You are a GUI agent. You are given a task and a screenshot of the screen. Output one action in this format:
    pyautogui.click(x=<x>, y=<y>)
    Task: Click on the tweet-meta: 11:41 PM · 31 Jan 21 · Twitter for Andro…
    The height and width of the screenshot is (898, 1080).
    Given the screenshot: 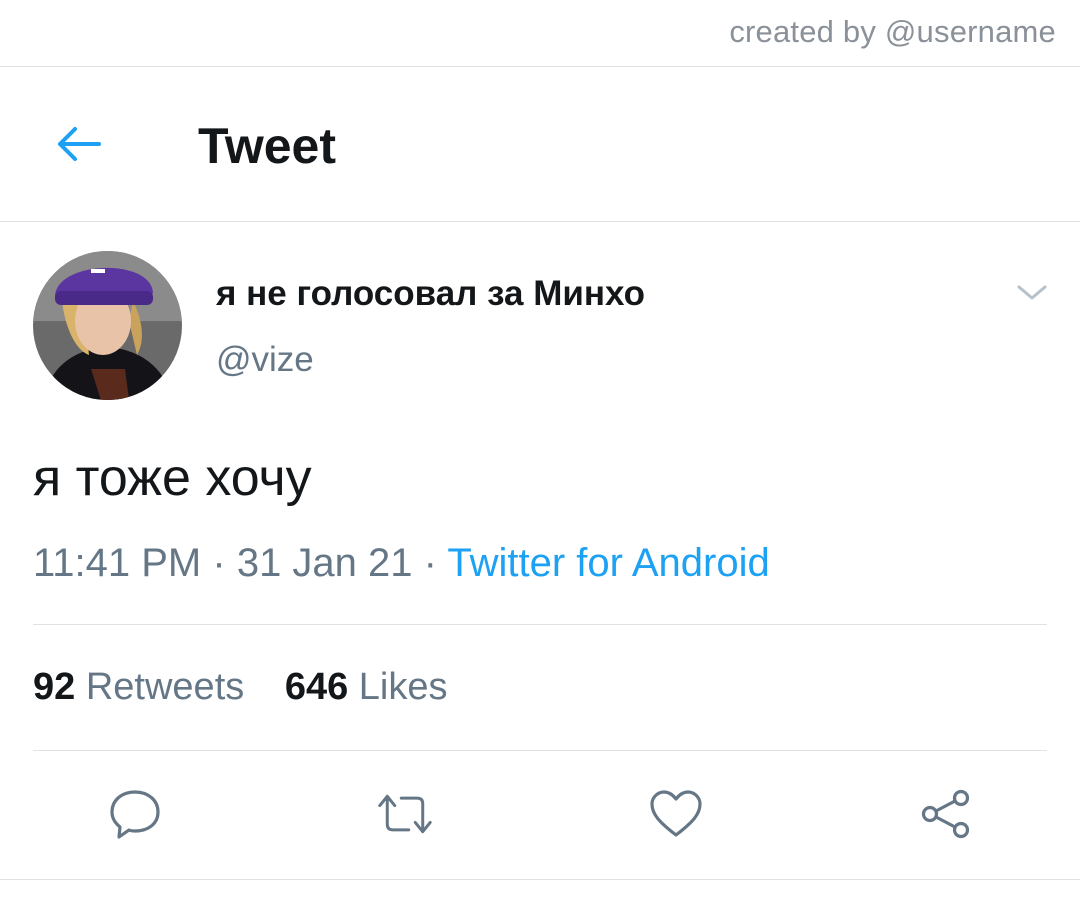 What is the action you would take?
    pyautogui.click(x=401, y=563)
    